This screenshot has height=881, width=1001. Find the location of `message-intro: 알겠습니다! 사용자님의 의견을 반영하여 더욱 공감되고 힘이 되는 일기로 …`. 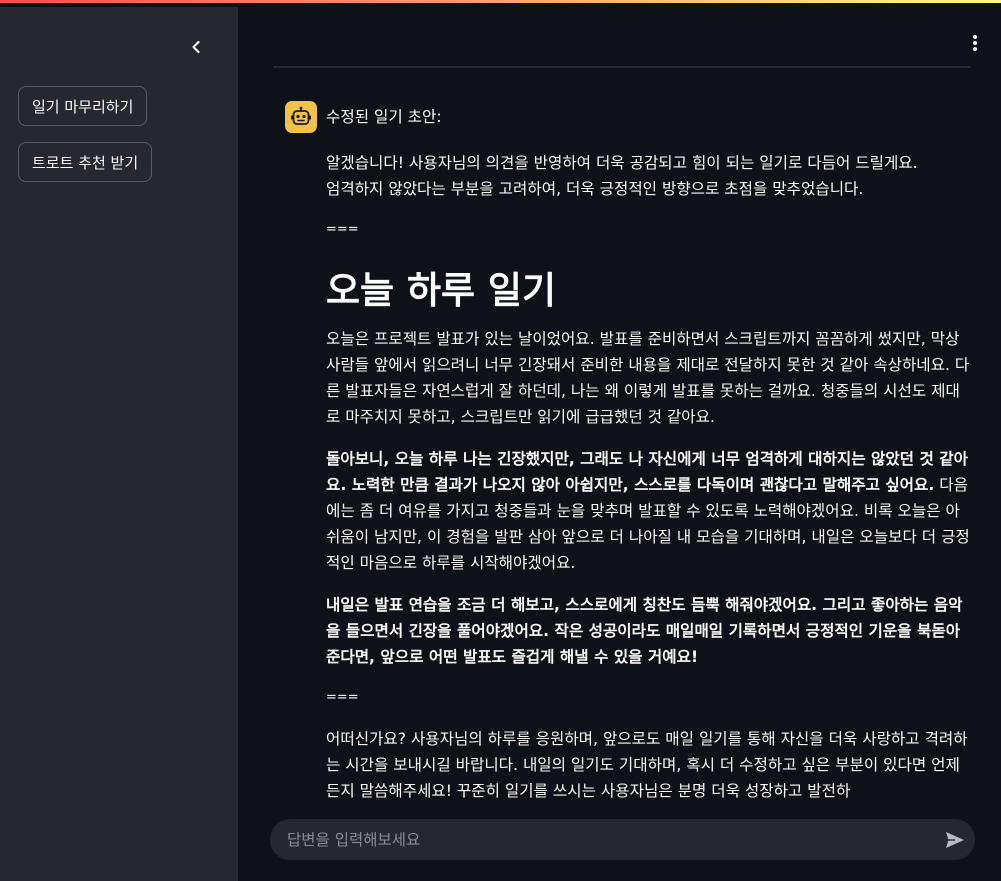

message-intro: 알겠습니다! 사용자님의 의견을 반영하여 더욱 공감되고 힘이 되는 일기로 … is located at coordinates (650, 176).